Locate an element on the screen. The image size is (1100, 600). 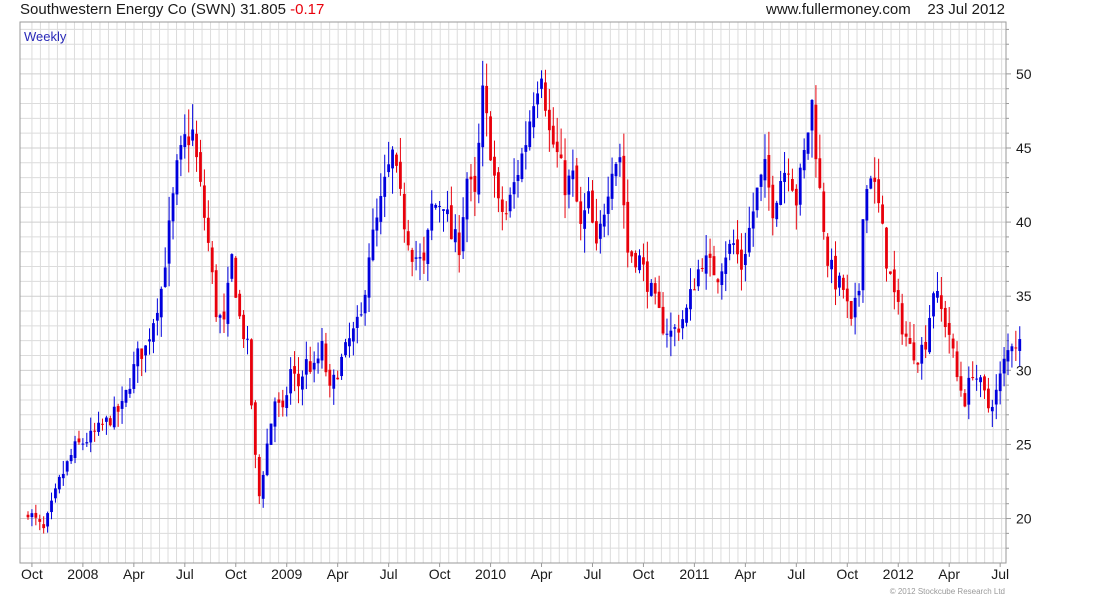
y-tick-label: 20 is located at coordinates (1024, 519).